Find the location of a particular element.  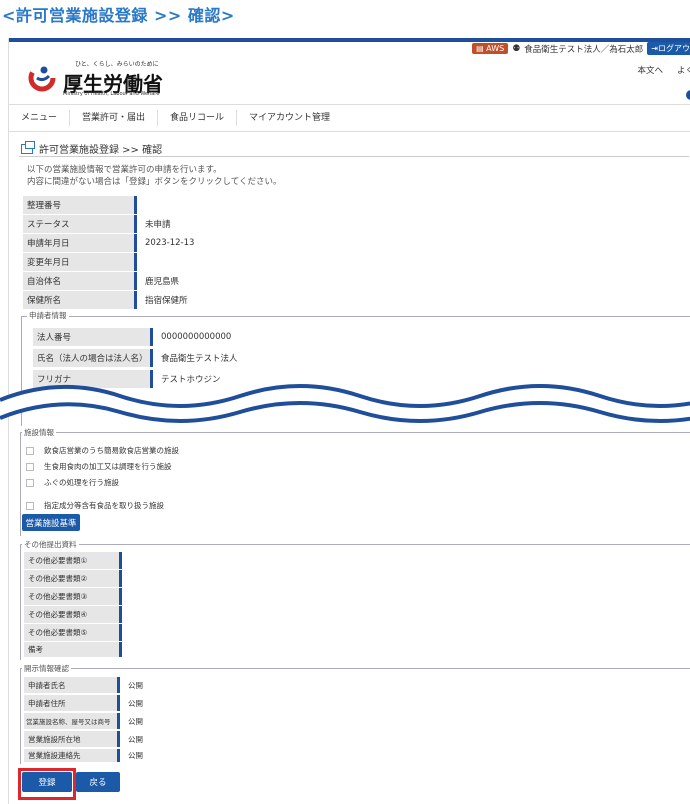

check-label: ふぐの処理を行う施設 is located at coordinates (81, 482).